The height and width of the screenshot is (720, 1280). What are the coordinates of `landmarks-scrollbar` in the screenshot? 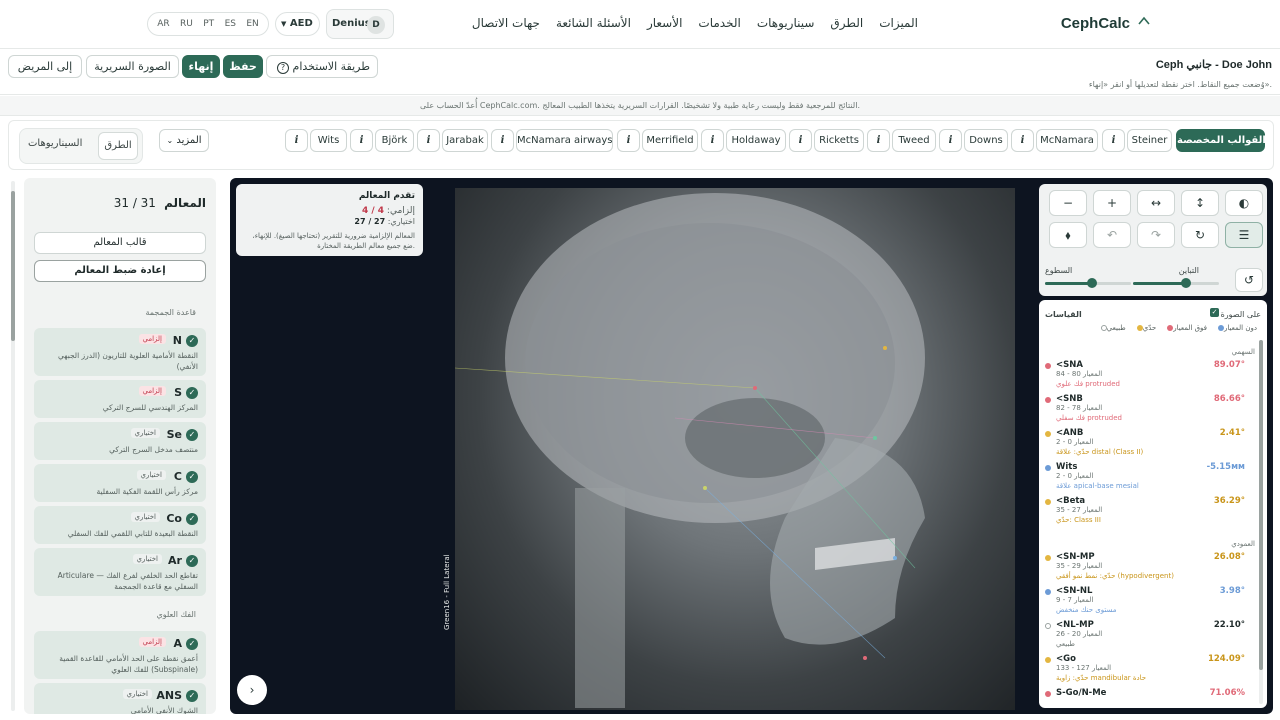 It's located at (13, 446).